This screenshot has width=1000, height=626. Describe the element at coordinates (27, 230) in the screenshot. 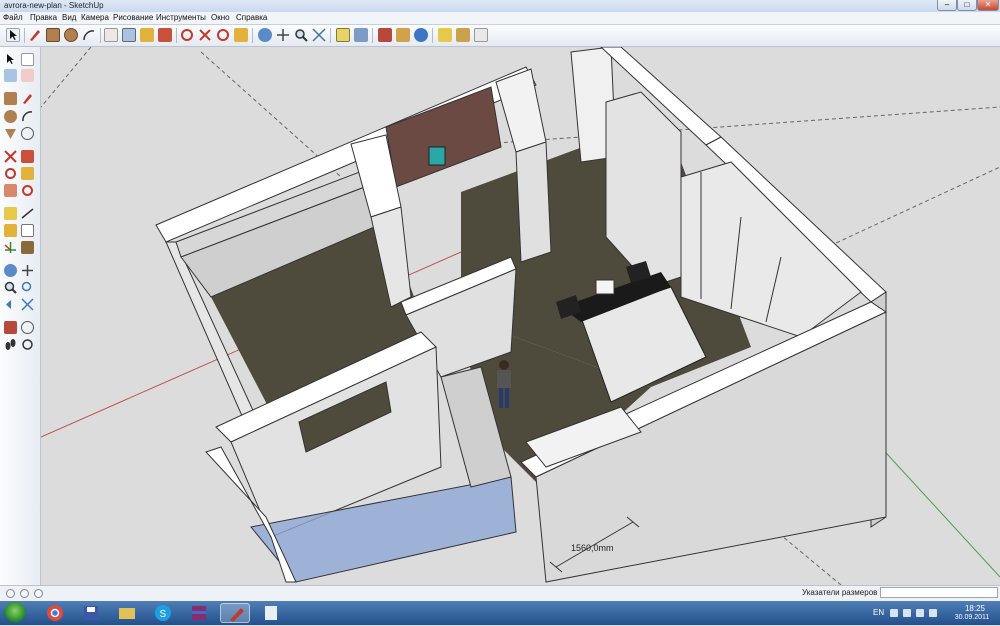

I see `text-icon` at that location.